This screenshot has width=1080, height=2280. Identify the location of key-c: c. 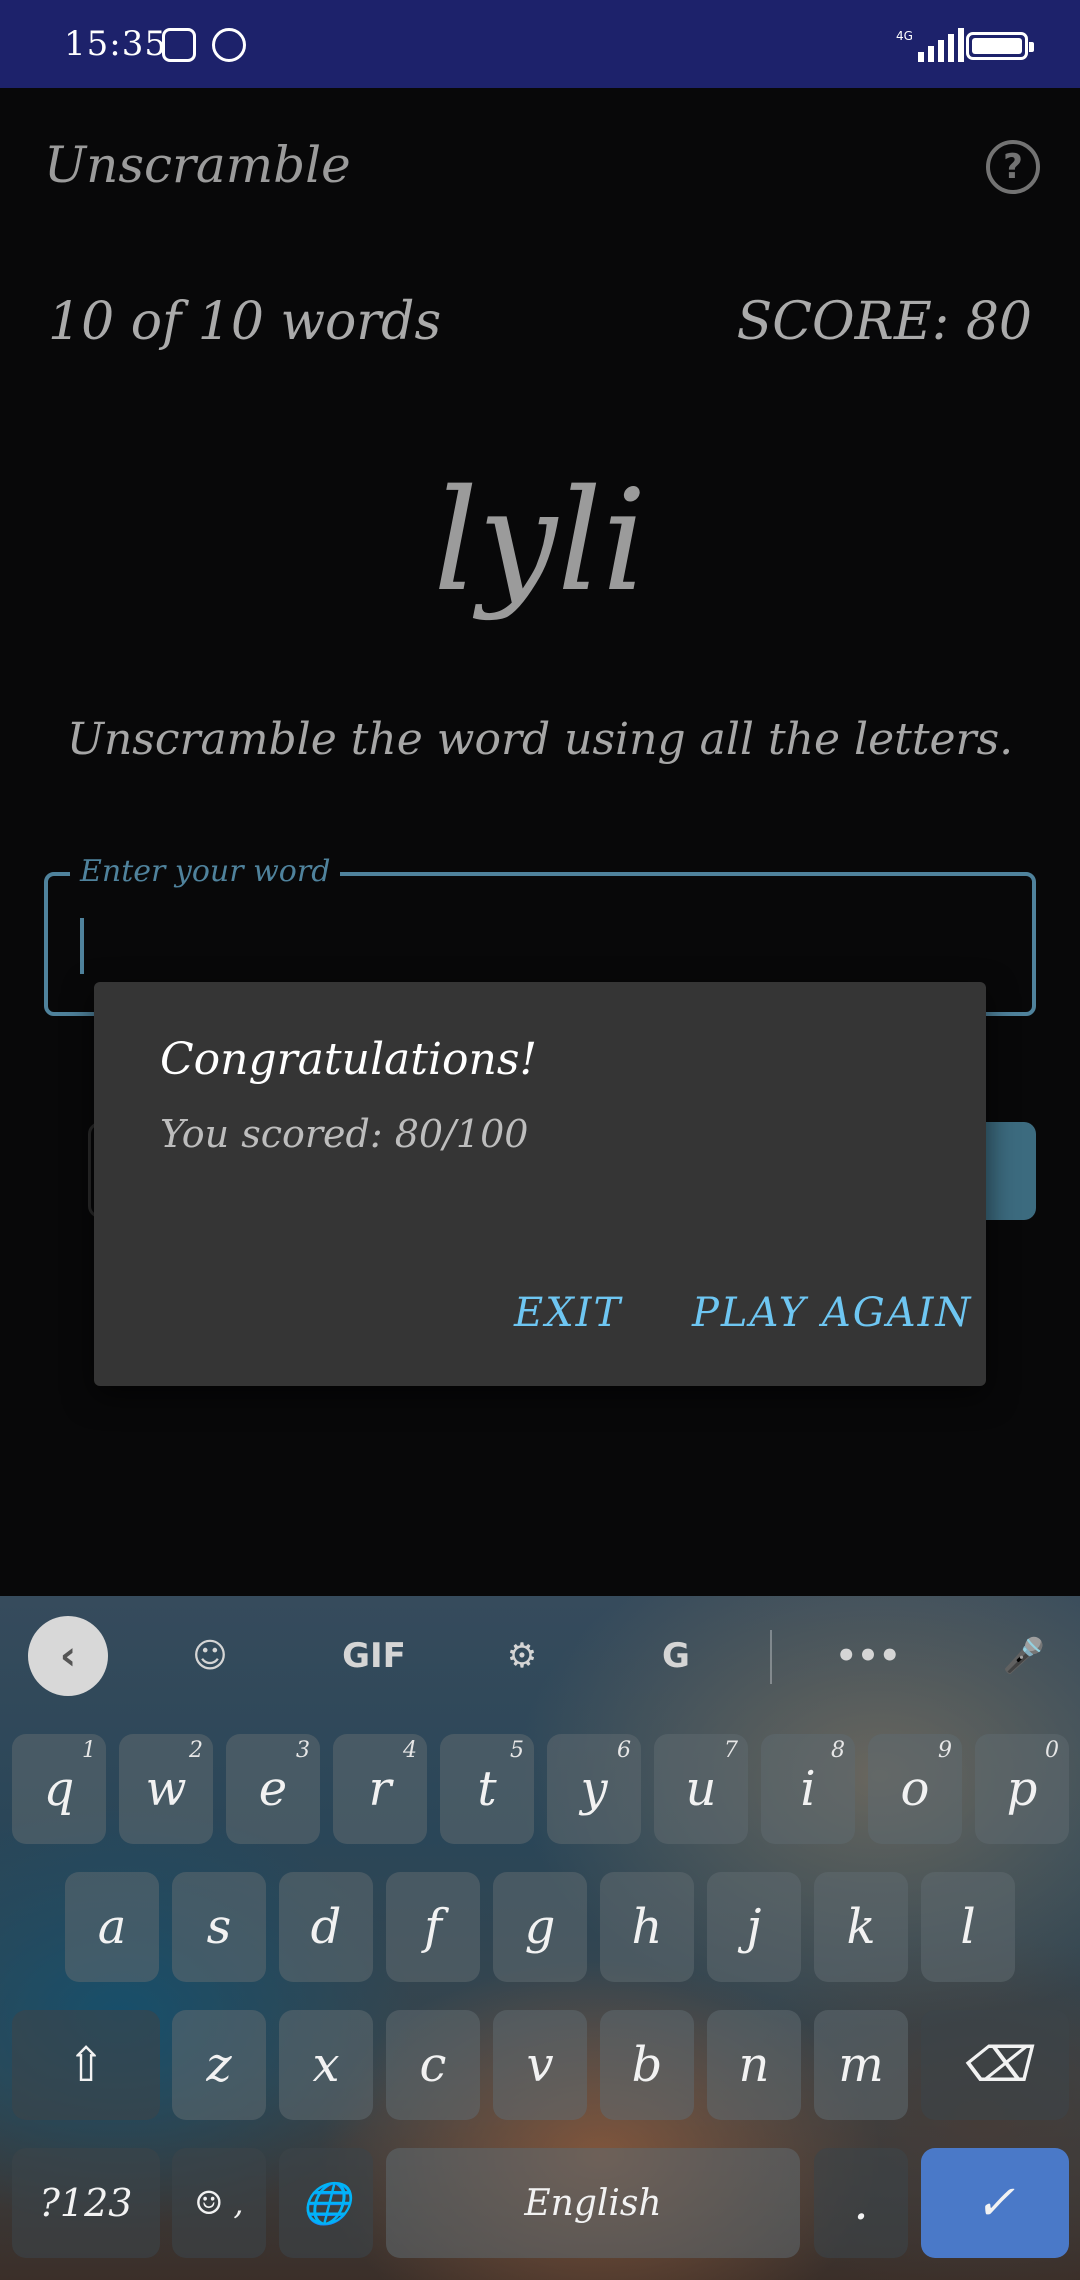
(433, 2065).